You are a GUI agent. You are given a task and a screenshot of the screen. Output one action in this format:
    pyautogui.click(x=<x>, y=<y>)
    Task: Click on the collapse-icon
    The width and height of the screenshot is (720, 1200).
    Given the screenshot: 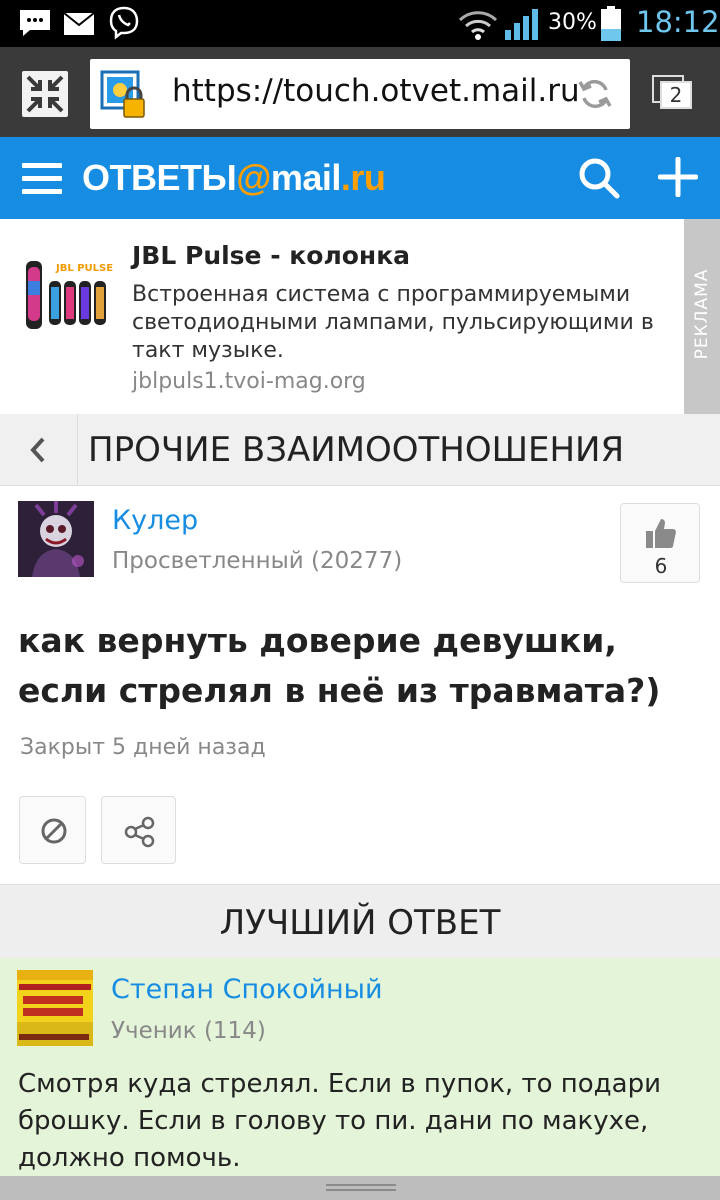 What is the action you would take?
    pyautogui.click(x=45, y=94)
    